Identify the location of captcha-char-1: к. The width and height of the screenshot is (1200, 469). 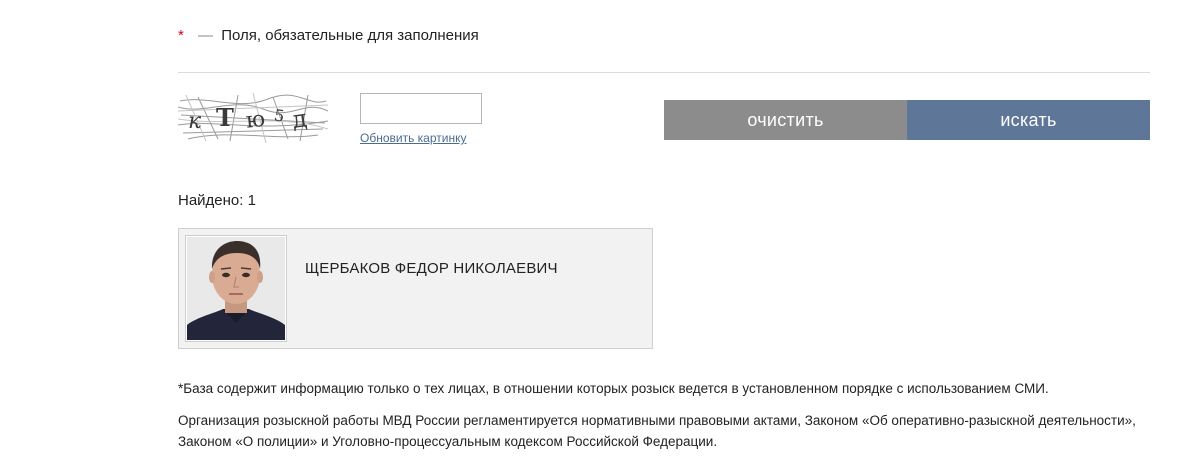
(195, 121).